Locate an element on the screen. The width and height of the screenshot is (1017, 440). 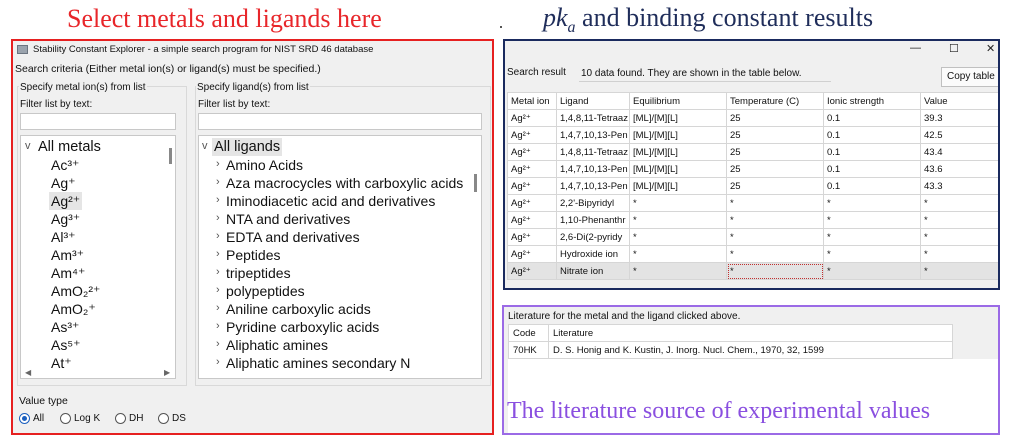
metal-item: AmO₂⁺ is located at coordinates (73, 309).